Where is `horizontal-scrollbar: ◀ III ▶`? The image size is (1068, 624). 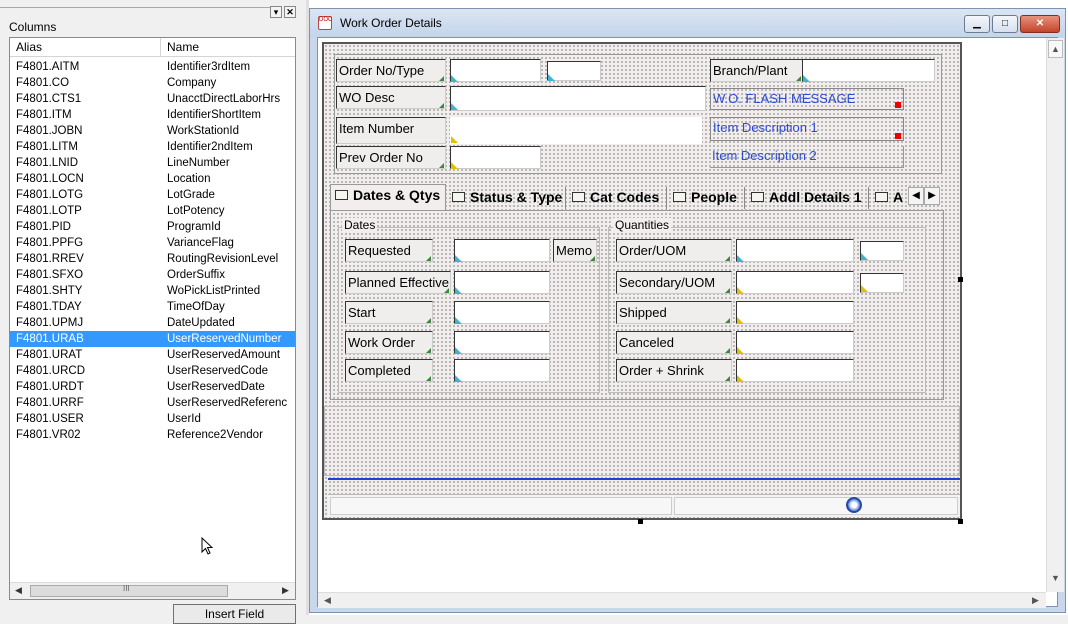
horizontal-scrollbar: ◀ III ▶ is located at coordinates (152, 590).